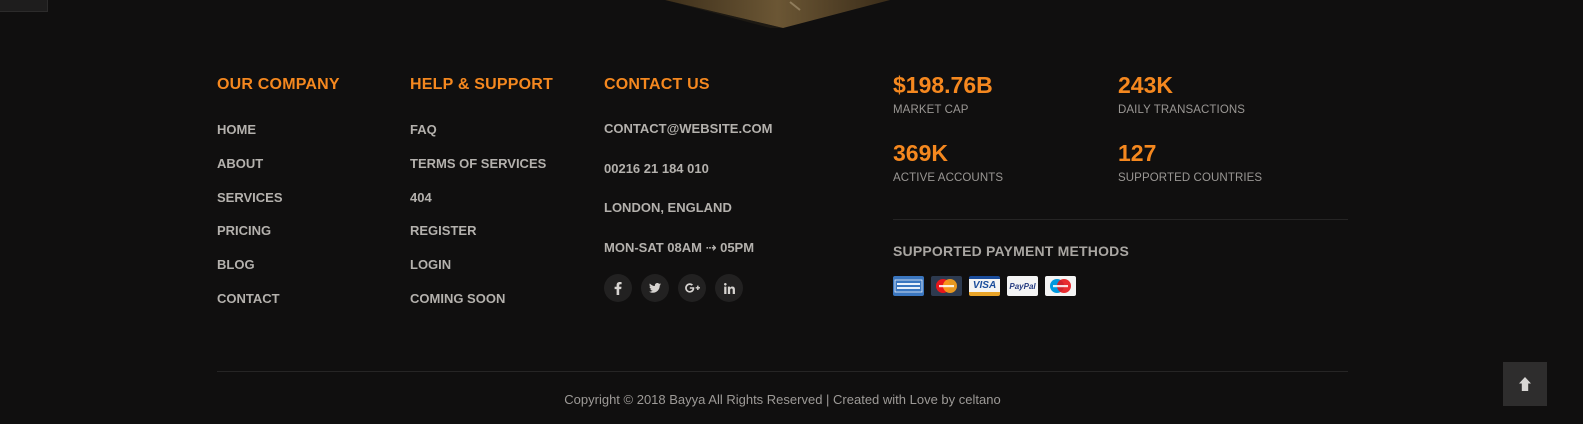 The height and width of the screenshot is (424, 1583). I want to click on stat-market-cap-value: $198.76B, so click(943, 85).